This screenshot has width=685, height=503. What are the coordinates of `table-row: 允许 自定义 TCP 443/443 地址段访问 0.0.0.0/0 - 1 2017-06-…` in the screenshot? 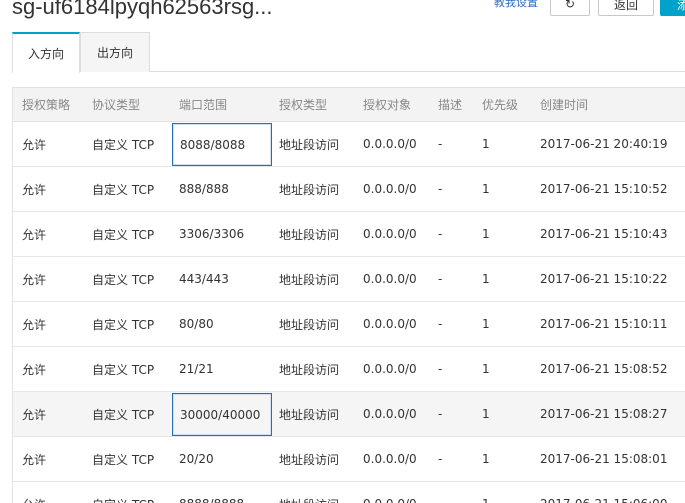 It's located at (349, 279).